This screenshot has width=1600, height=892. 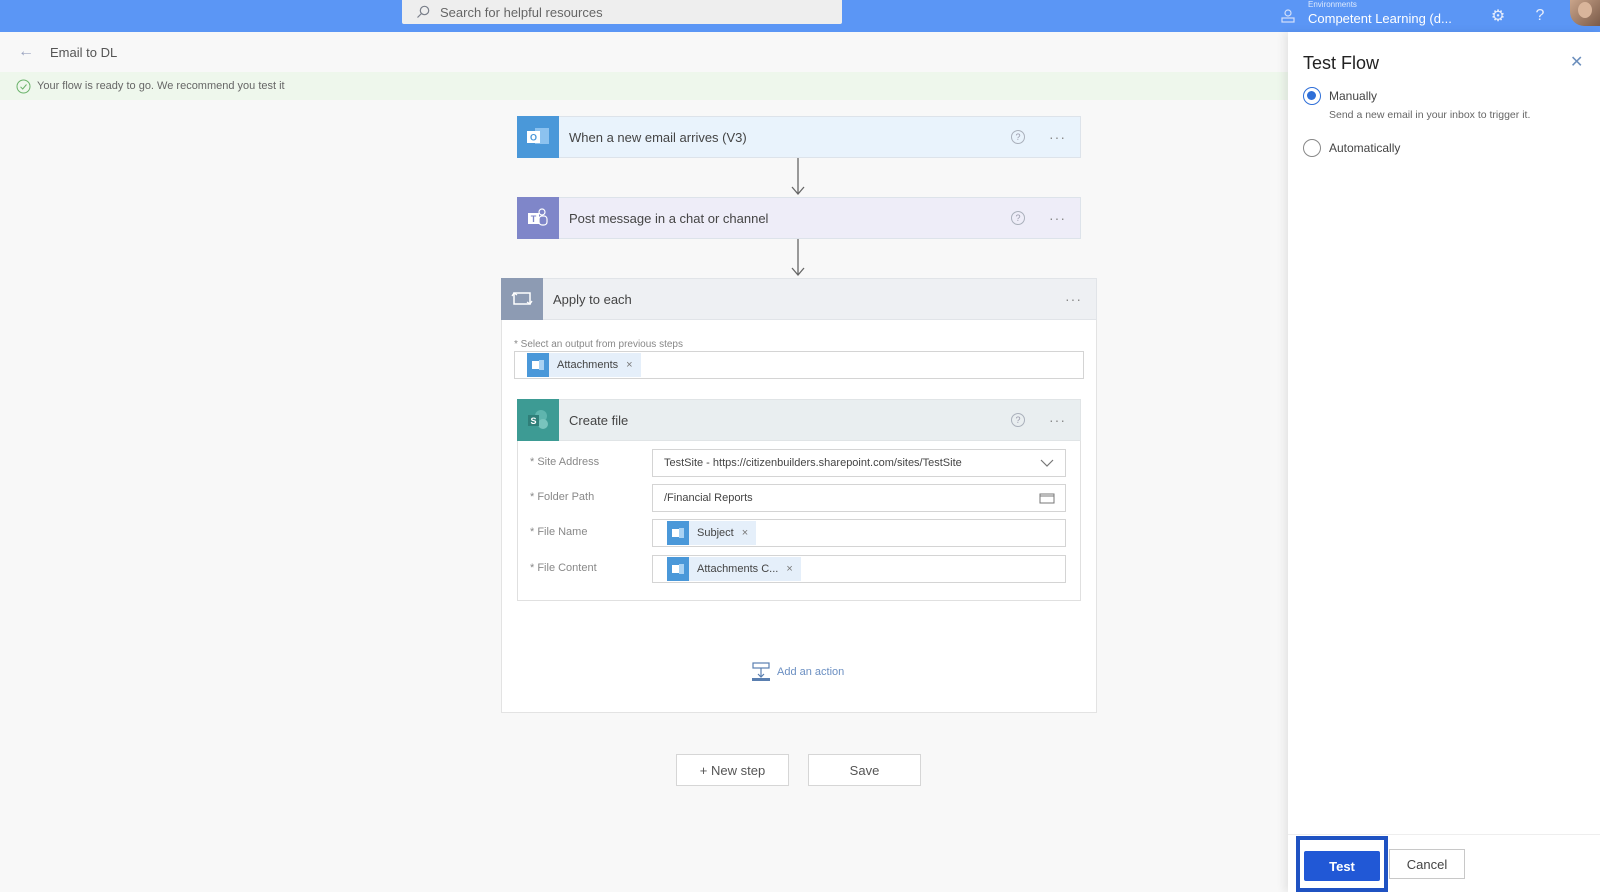 What do you see at coordinates (538, 218) in the screenshot?
I see `teams-icon: T` at bounding box center [538, 218].